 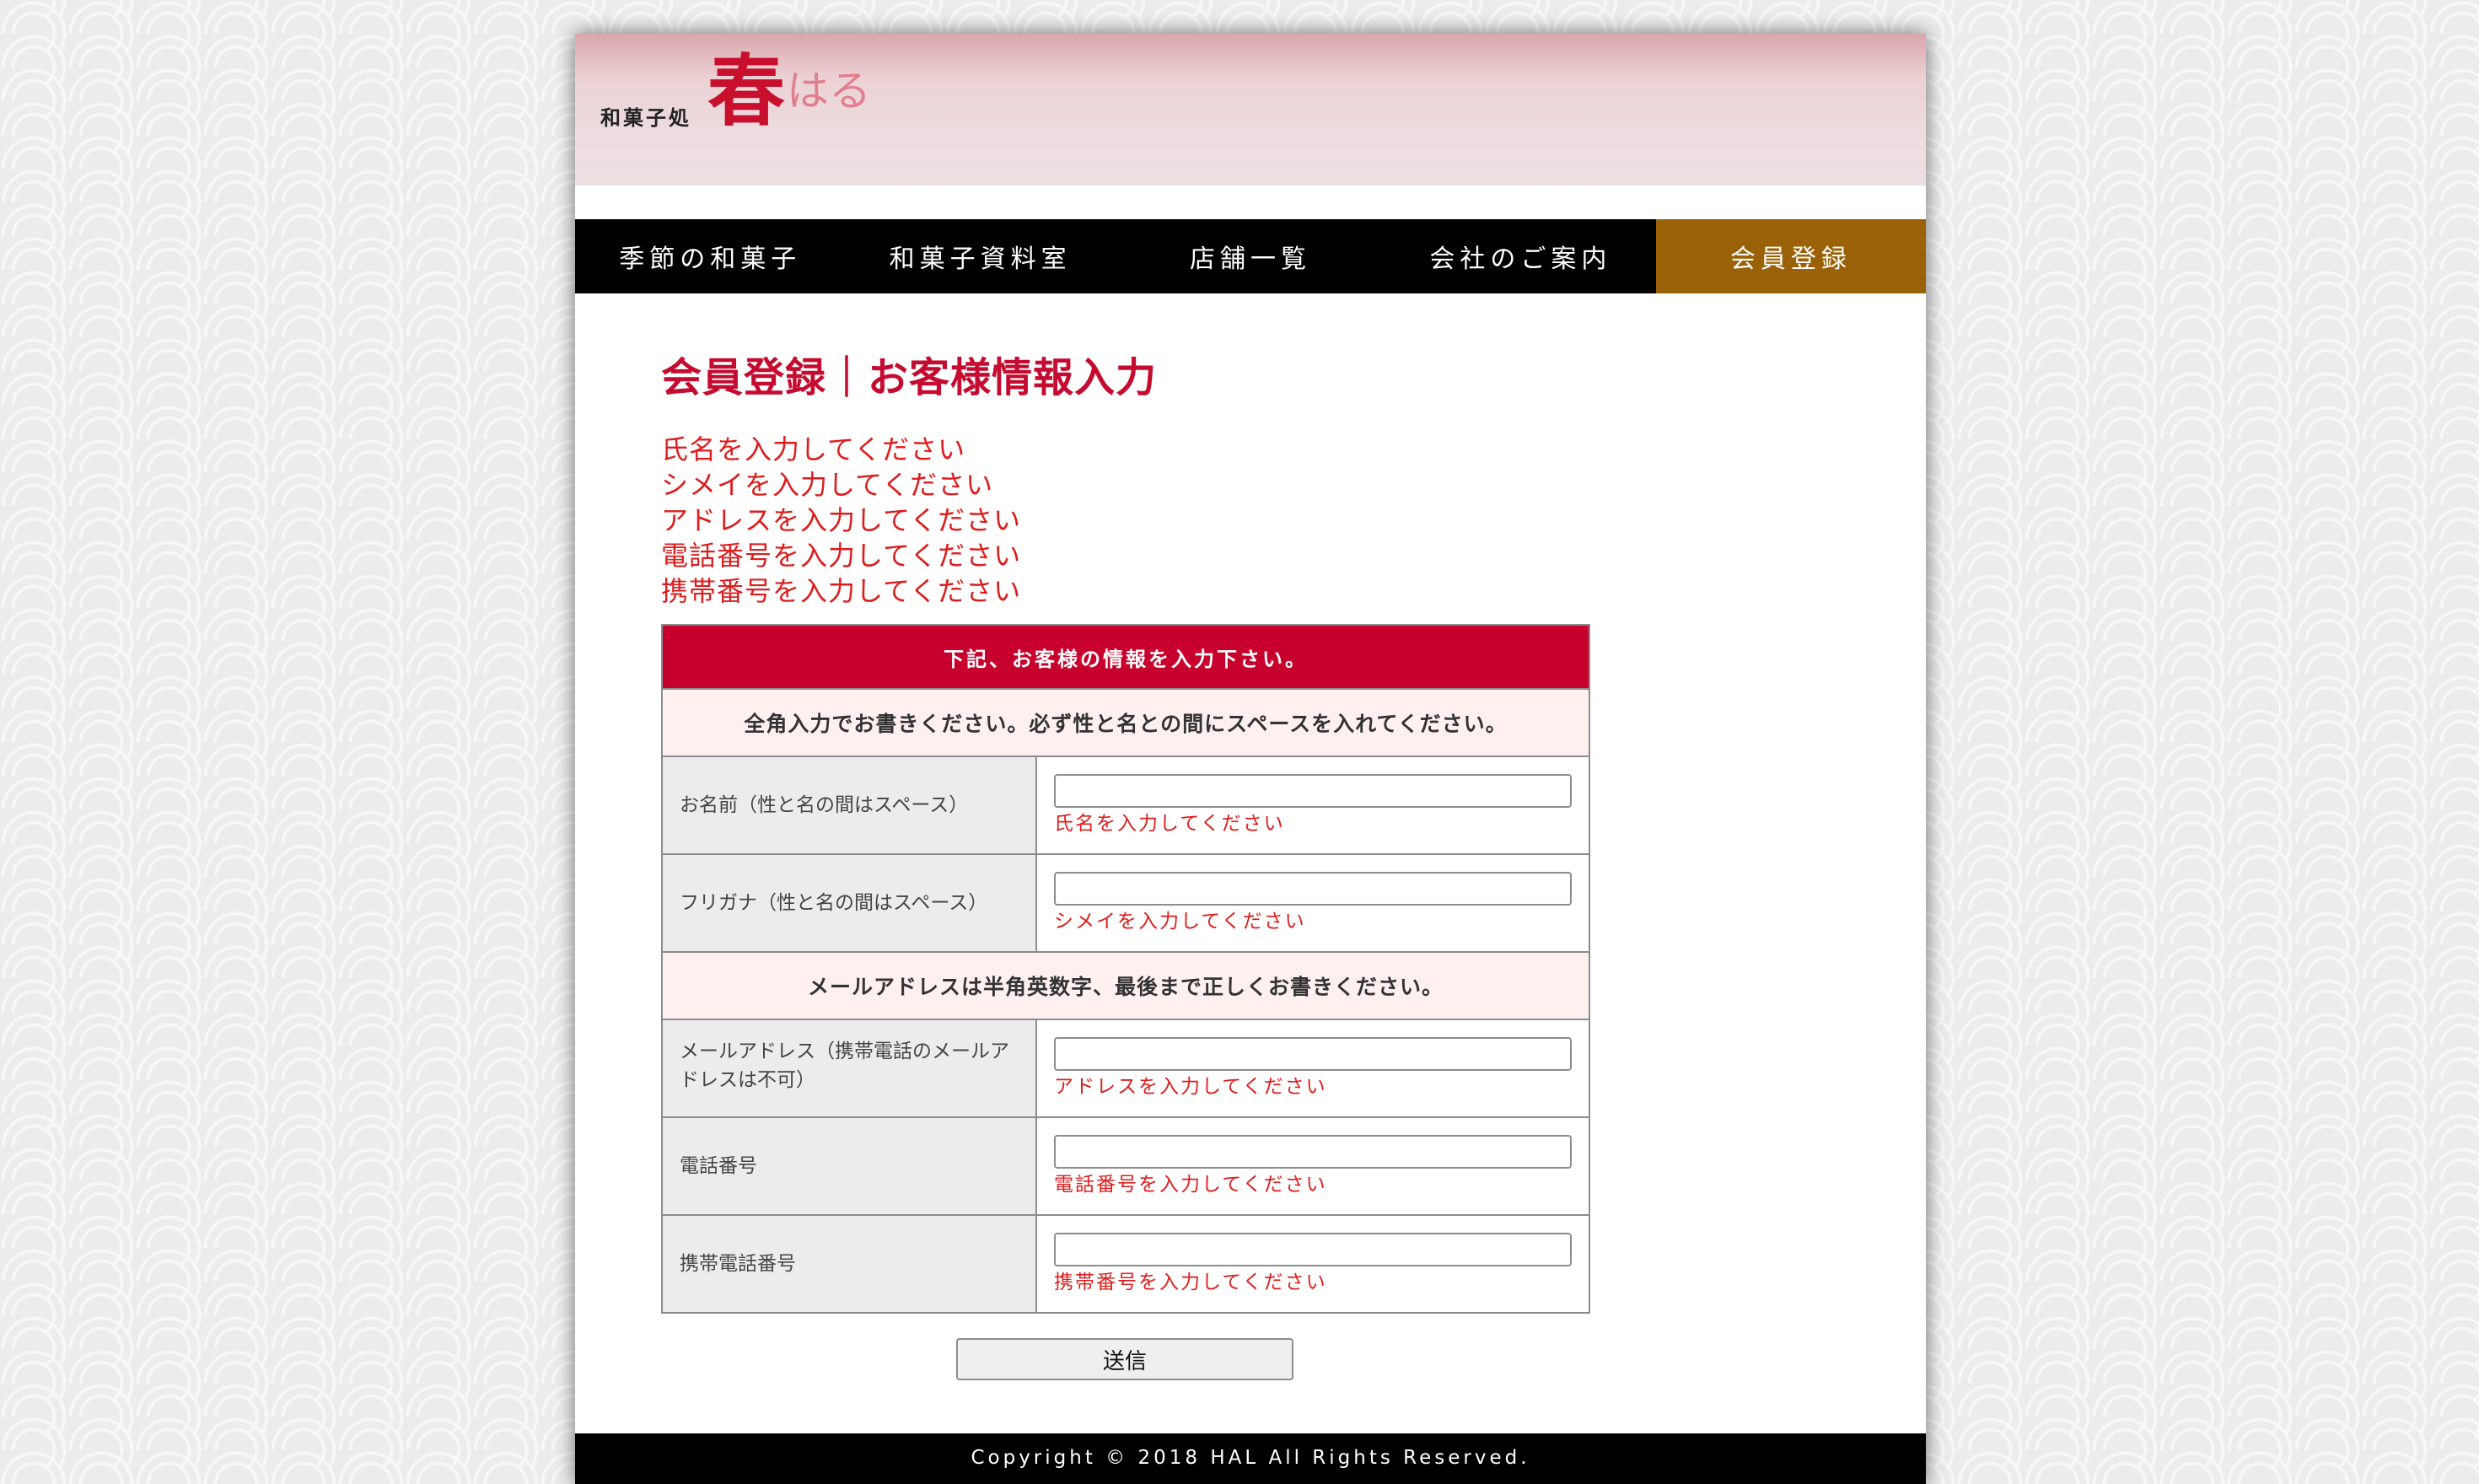 What do you see at coordinates (980, 256) in the screenshot?
I see `nav-item-wagashi-archive: 和菓子資料室` at bounding box center [980, 256].